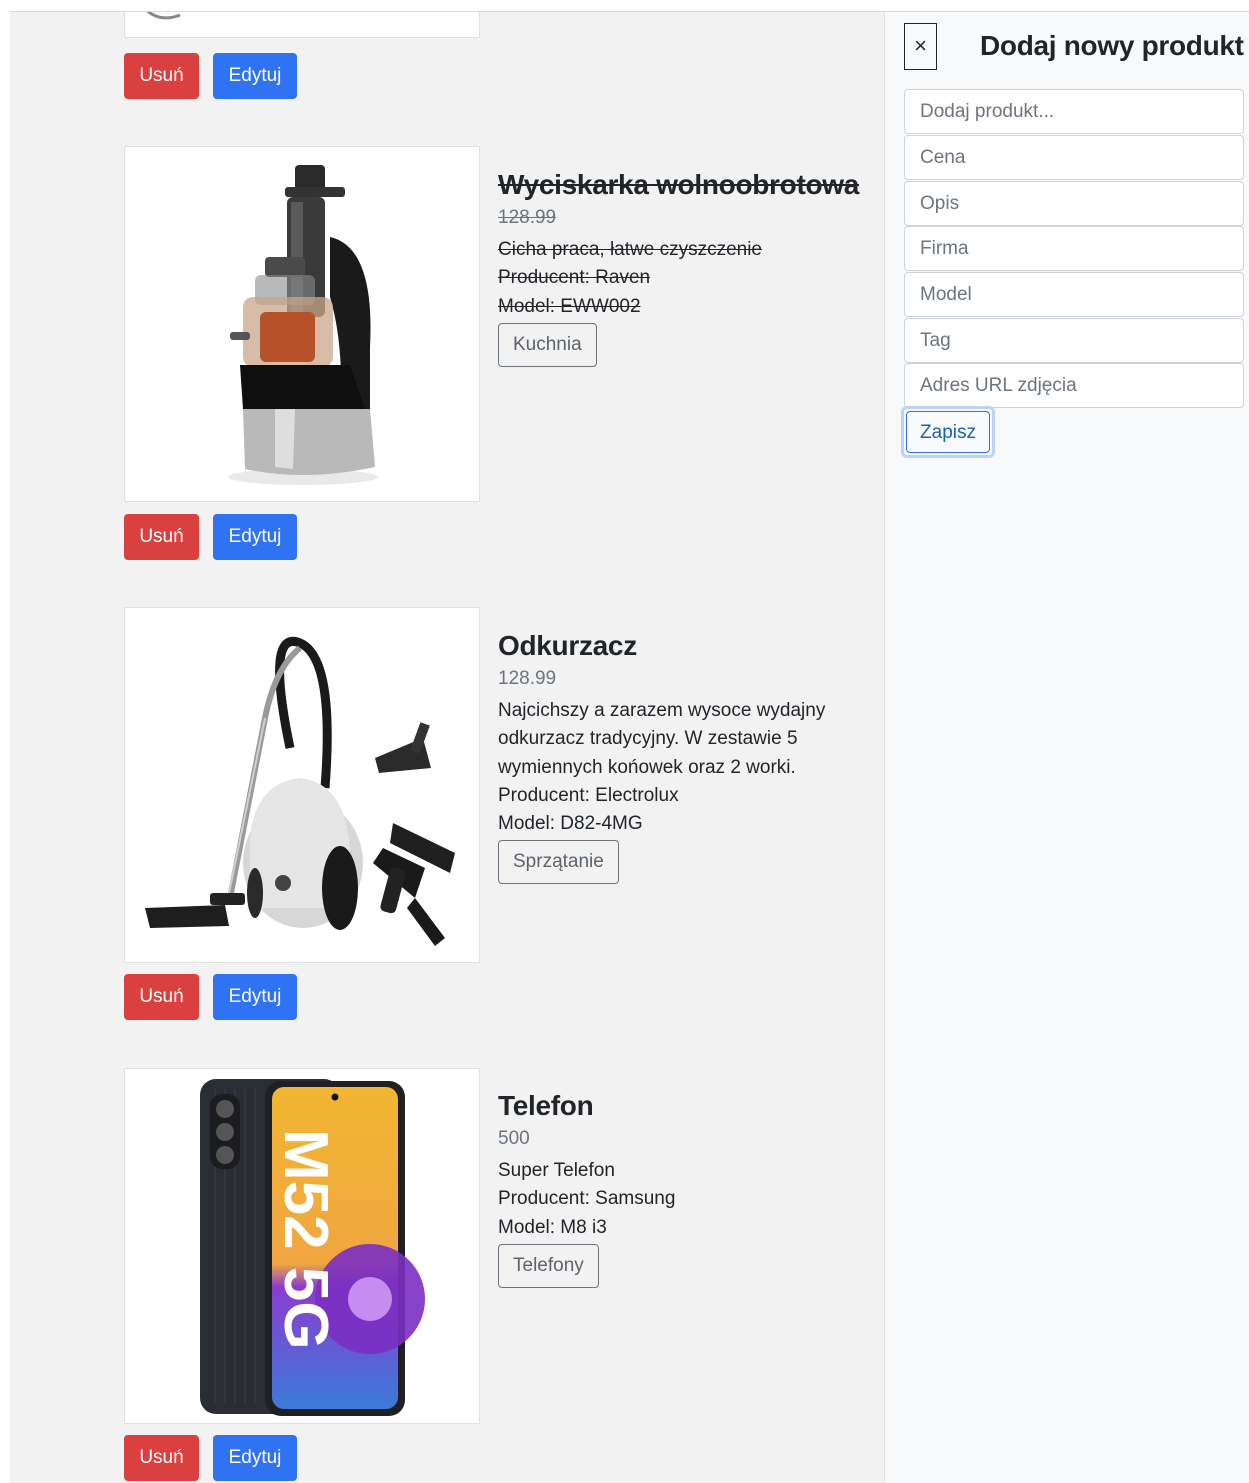  Describe the element at coordinates (1074, 385) in the screenshot. I see `image-url-input` at that location.